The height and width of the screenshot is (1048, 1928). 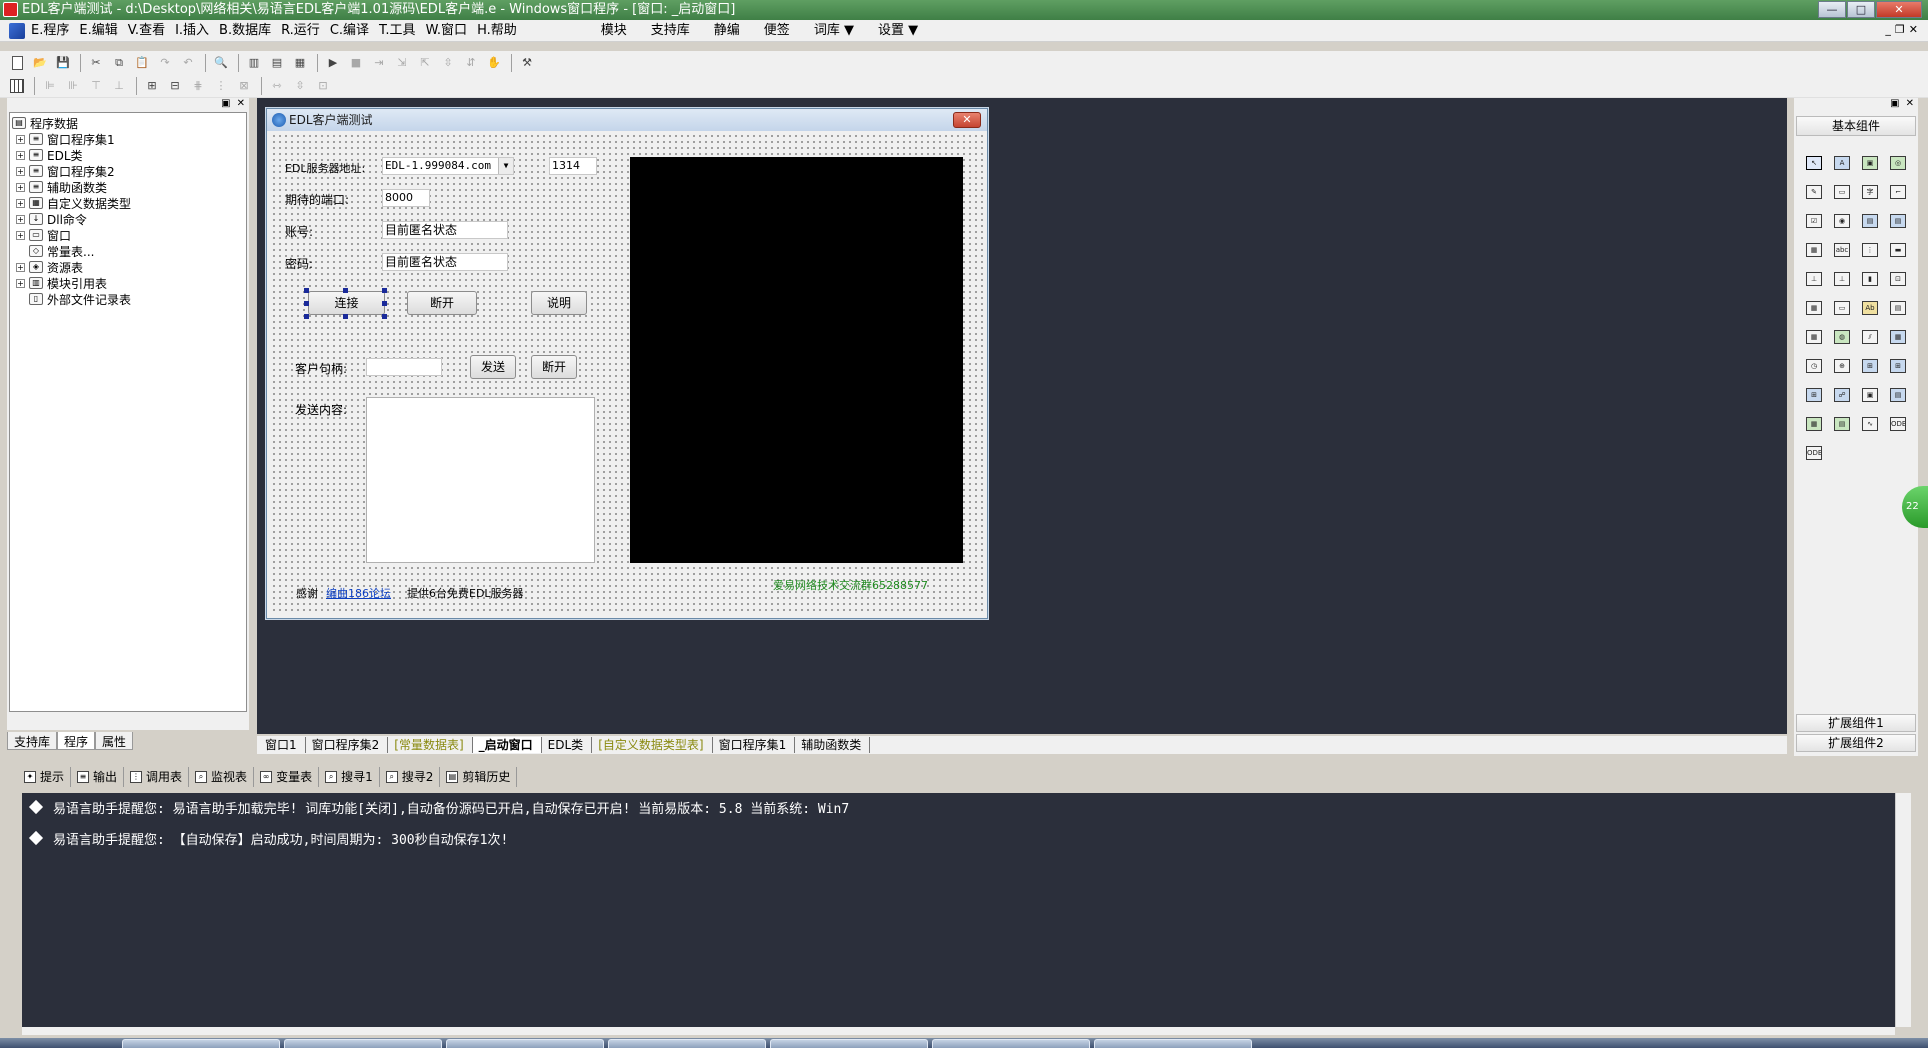 I want to click on paste-icon: 📋, so click(x=142, y=63).